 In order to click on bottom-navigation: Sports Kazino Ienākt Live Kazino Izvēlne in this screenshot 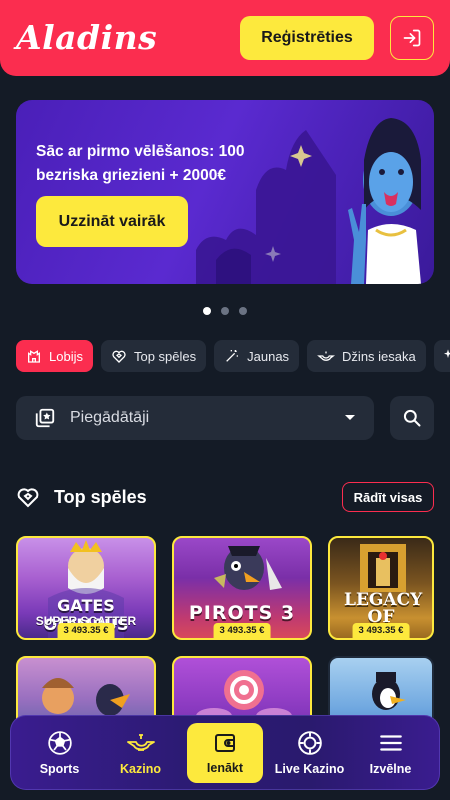, I will do `click(225, 752)`.